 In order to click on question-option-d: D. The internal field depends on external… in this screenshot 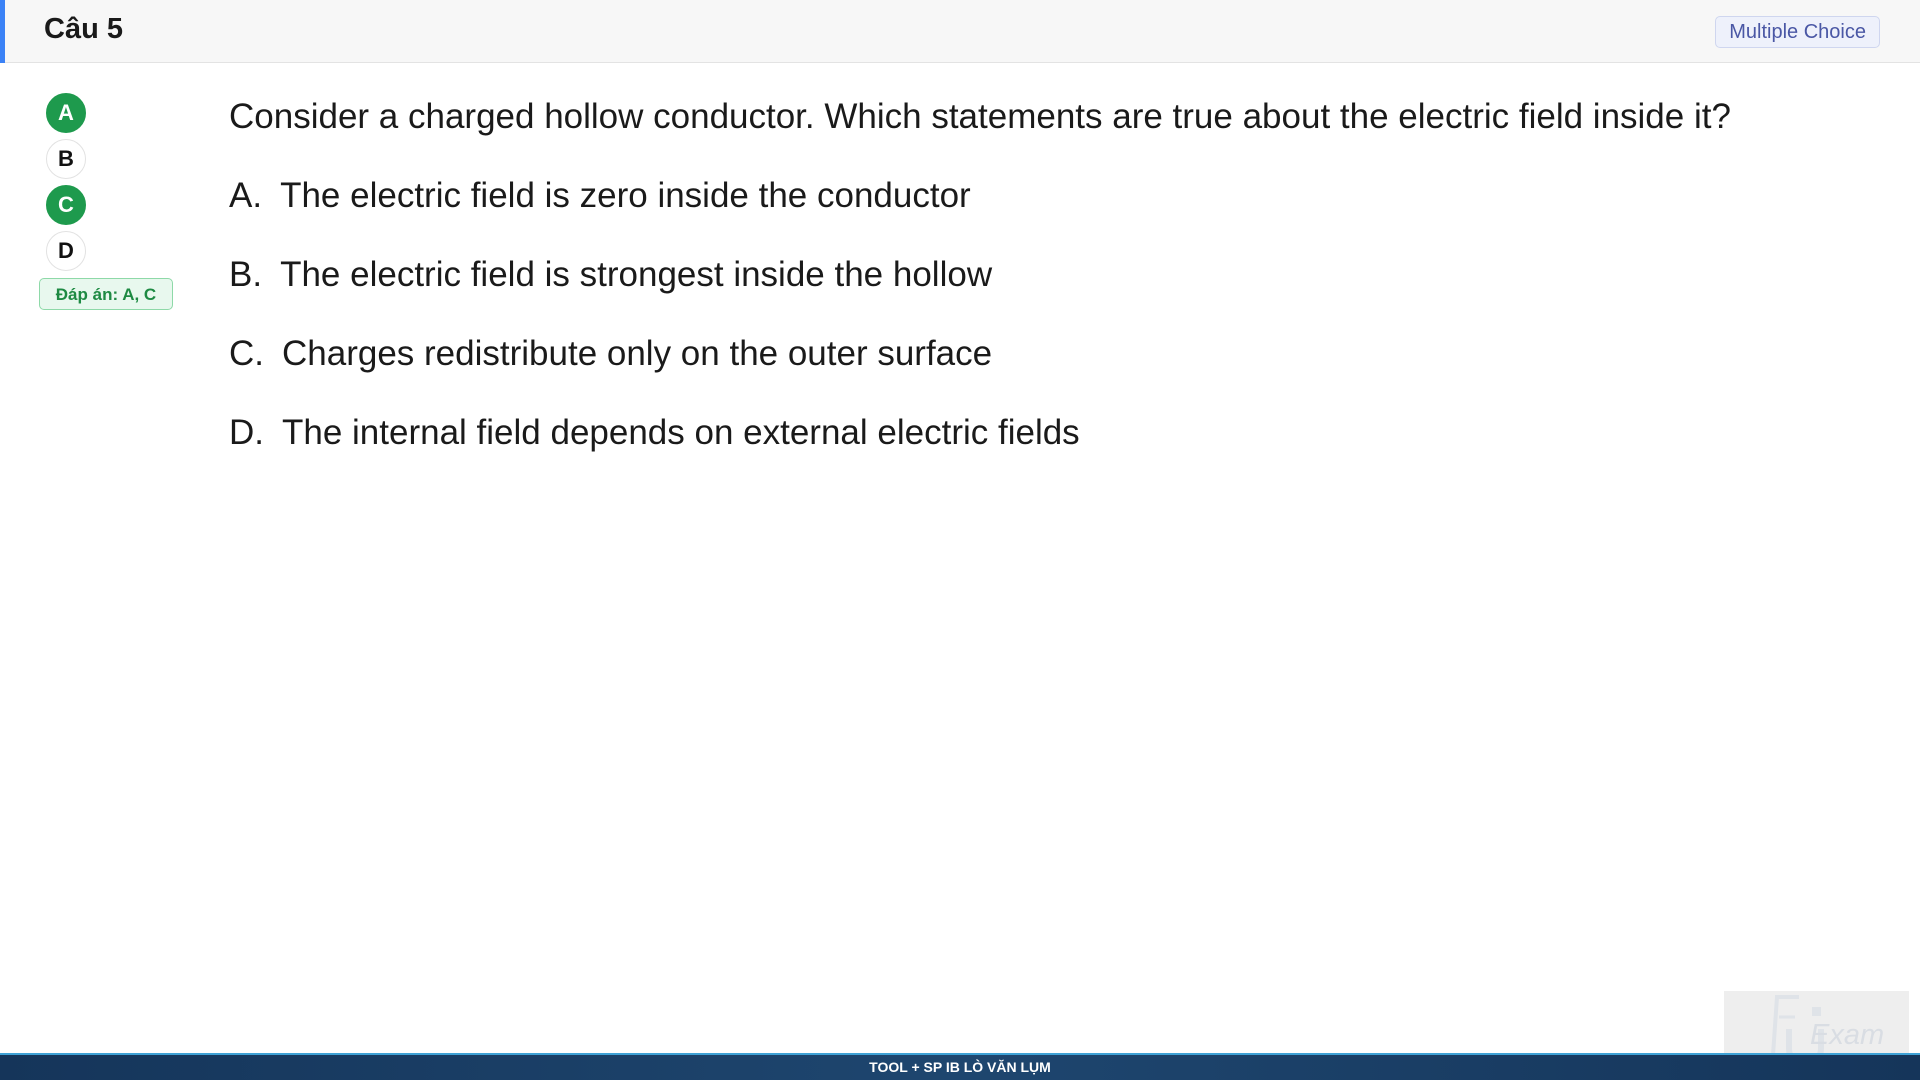, I will do `click(654, 433)`.